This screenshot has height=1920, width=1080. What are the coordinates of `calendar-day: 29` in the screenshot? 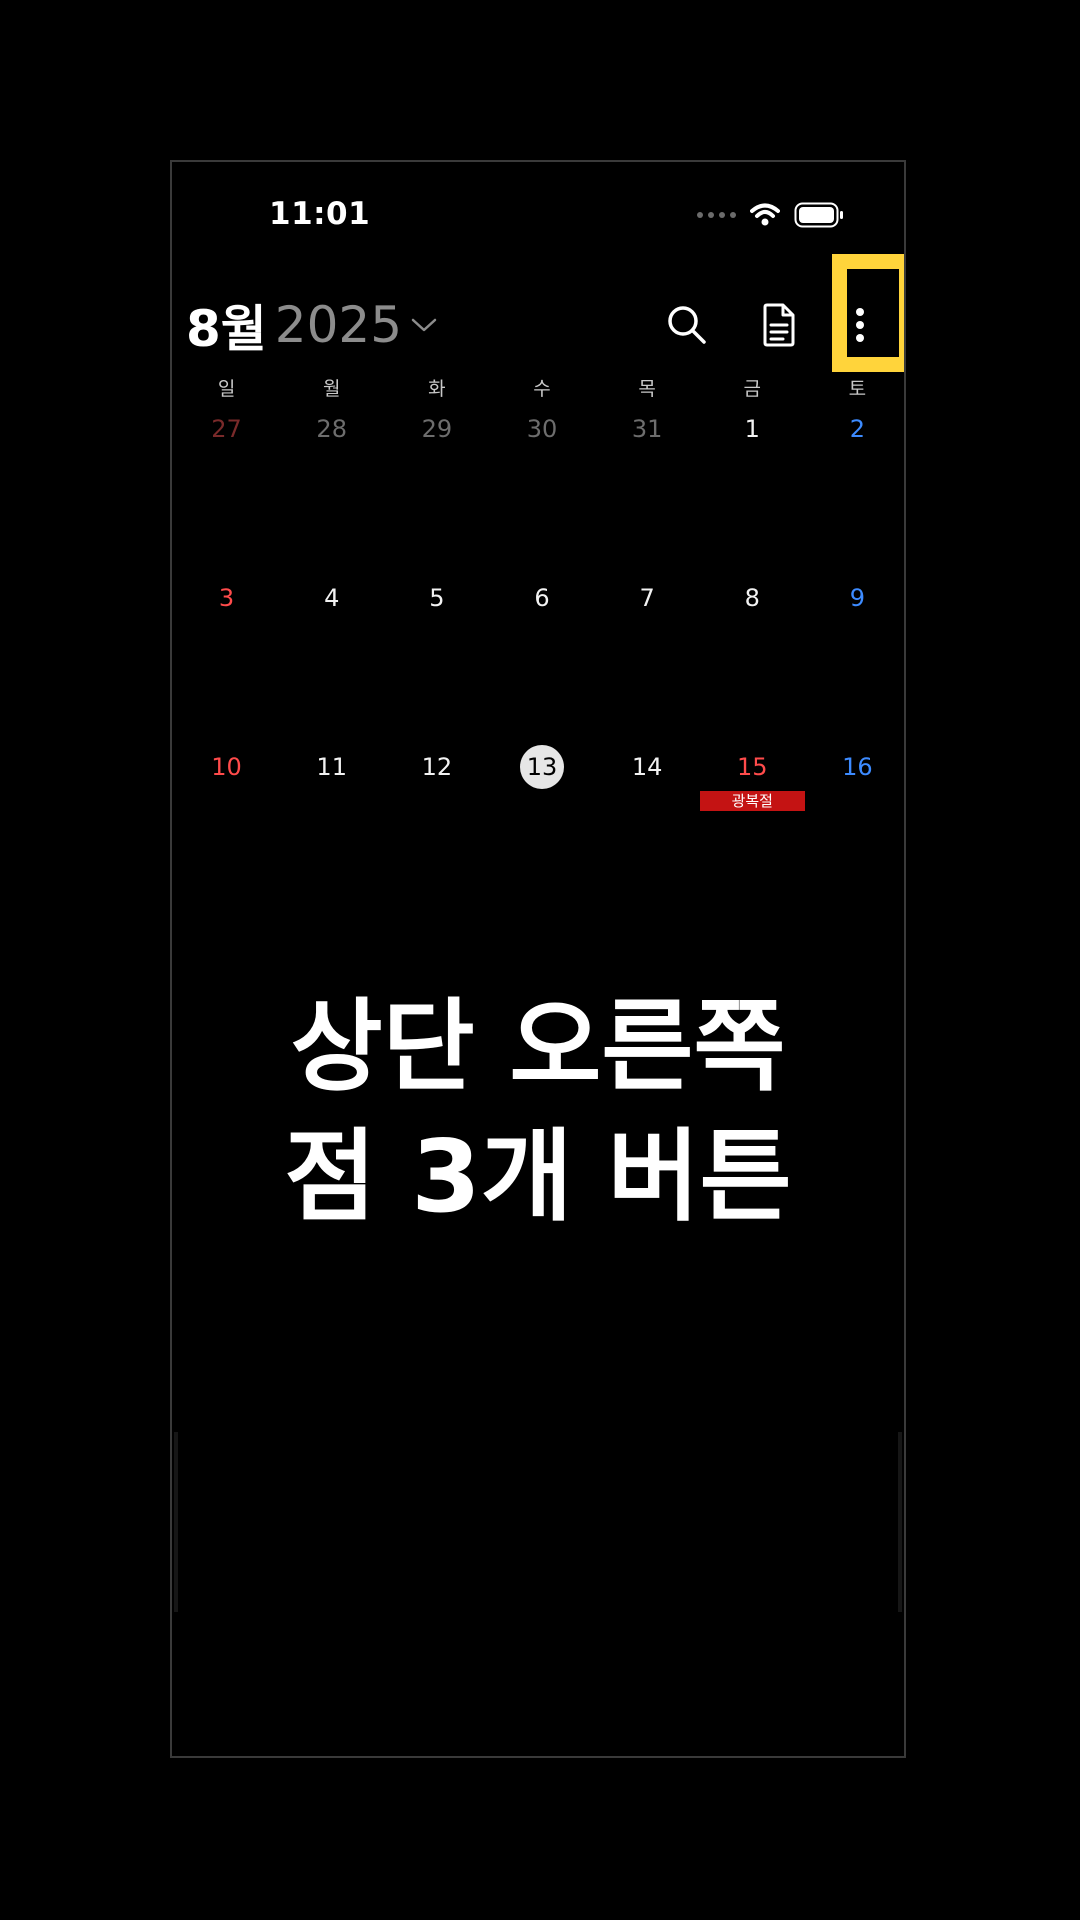 It's located at (436, 427).